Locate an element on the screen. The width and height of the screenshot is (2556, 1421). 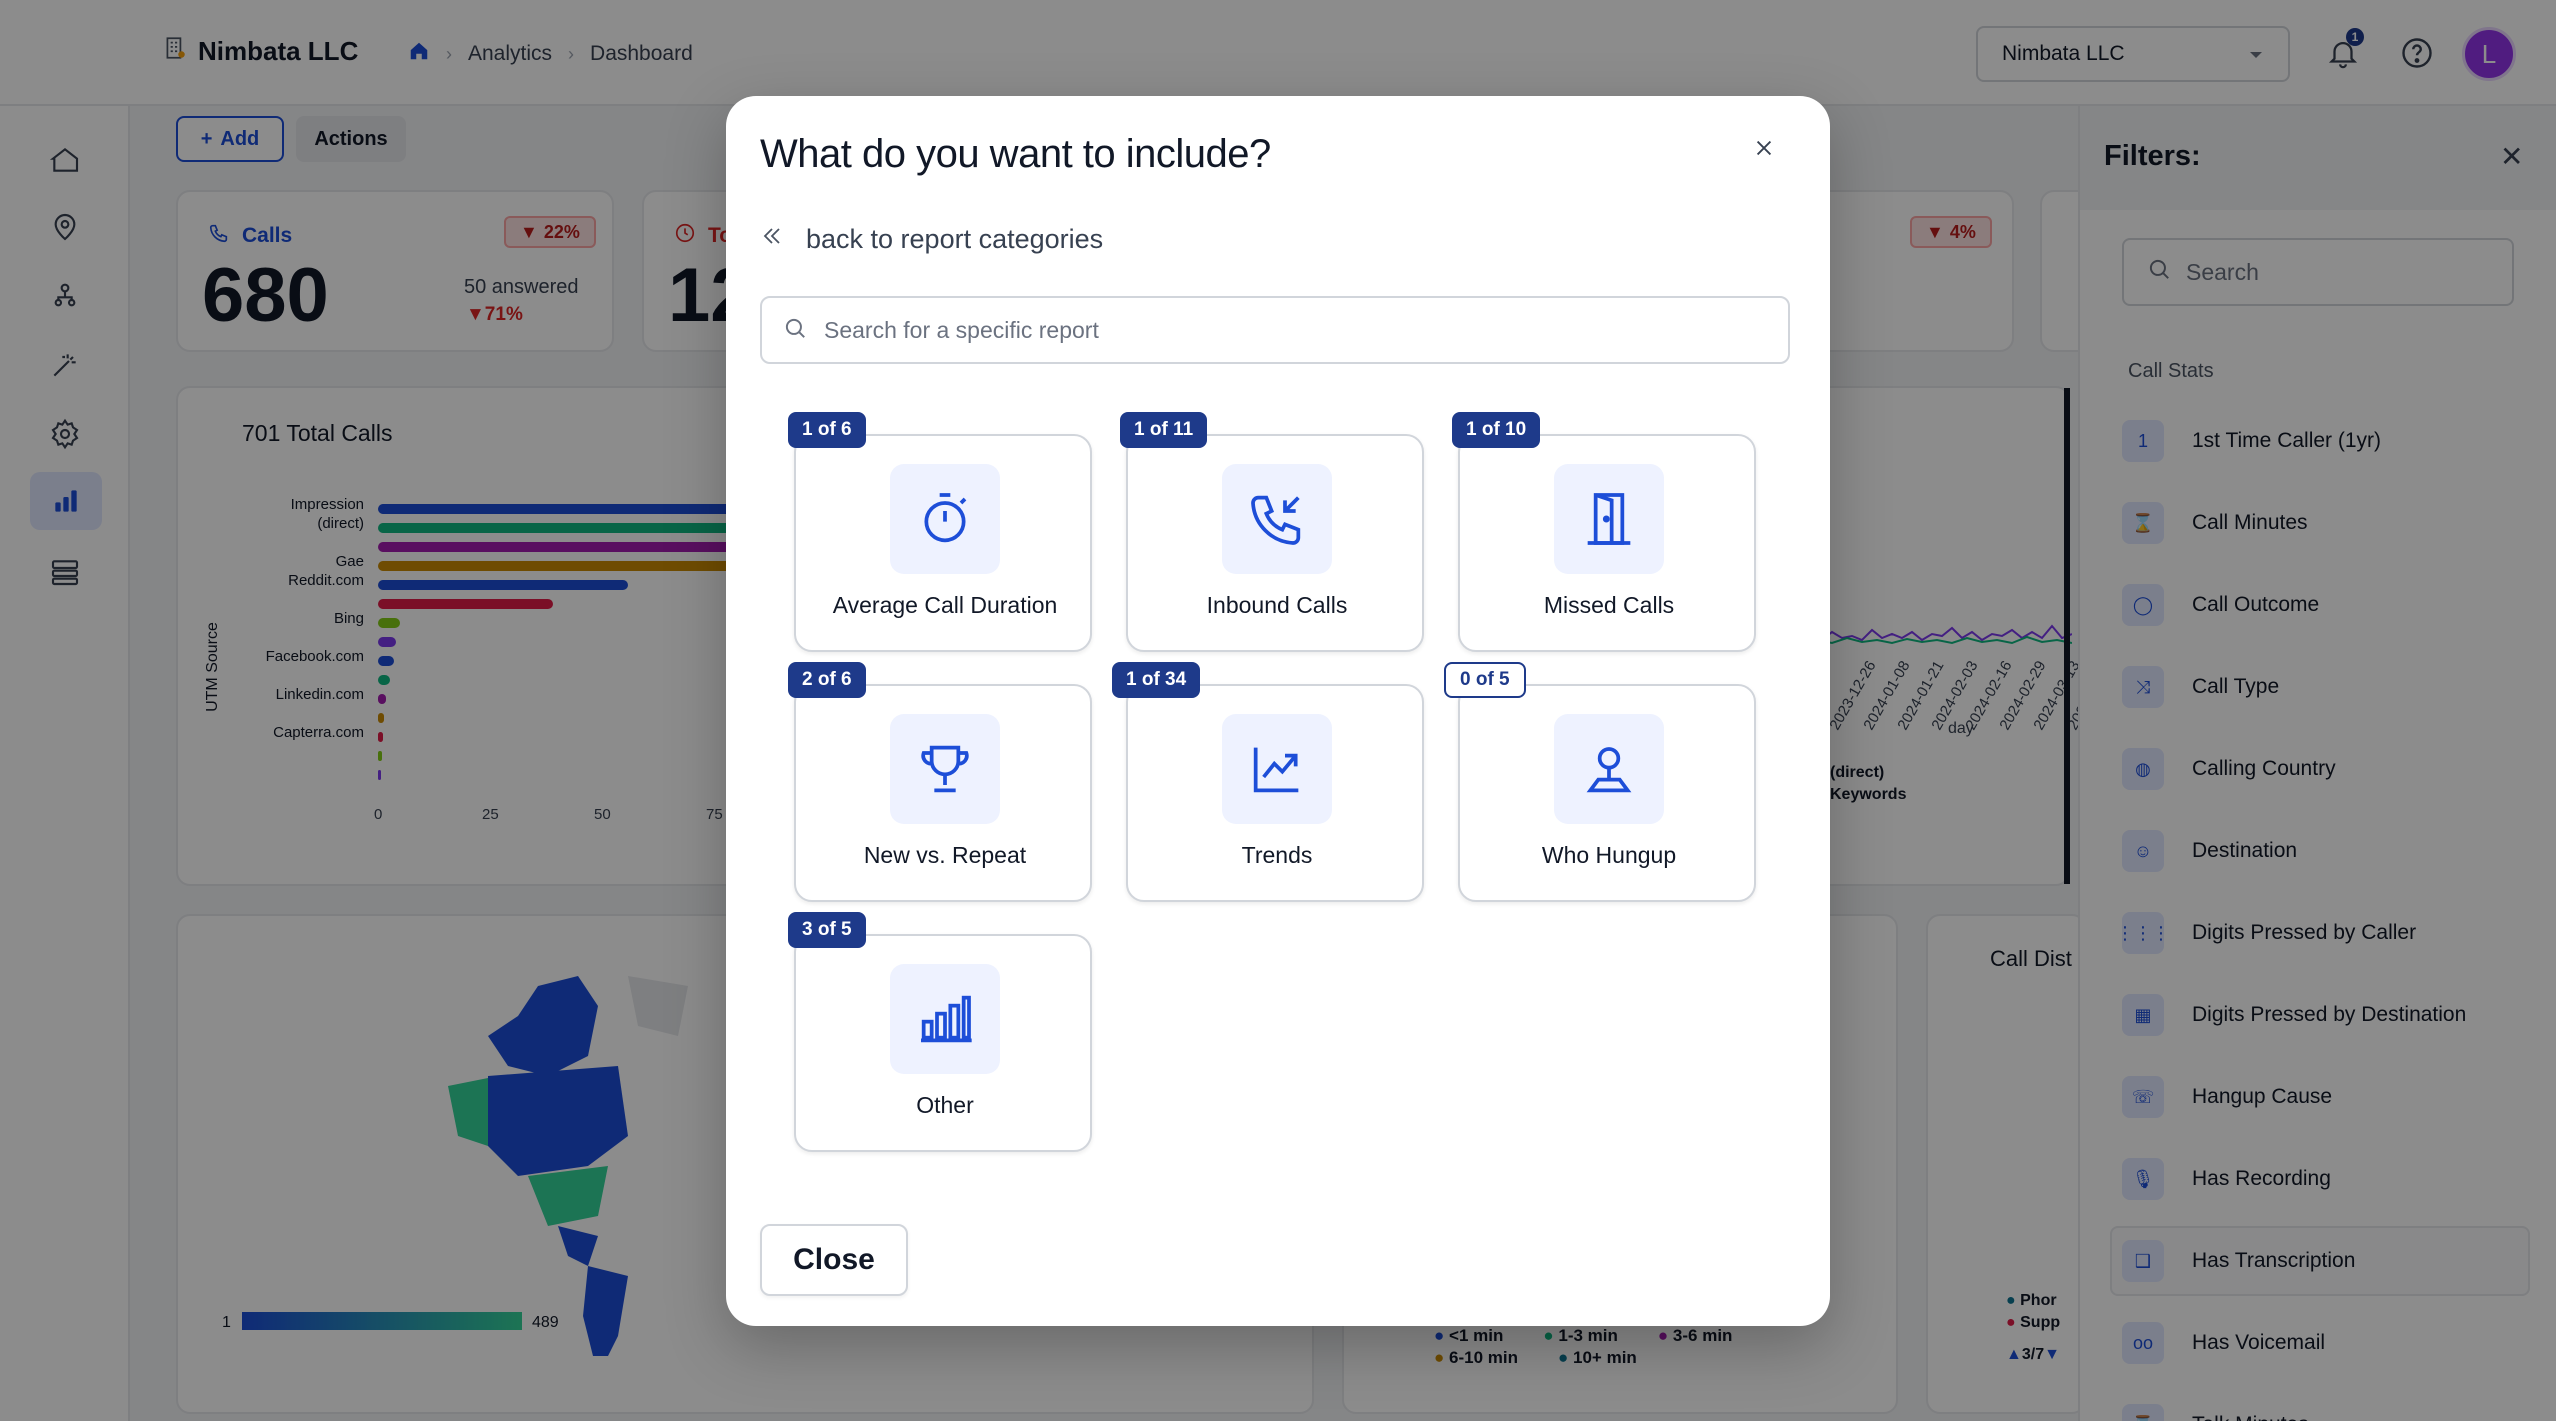
report-tile-other: 3 of 5 Other is located at coordinates (940, 1032).